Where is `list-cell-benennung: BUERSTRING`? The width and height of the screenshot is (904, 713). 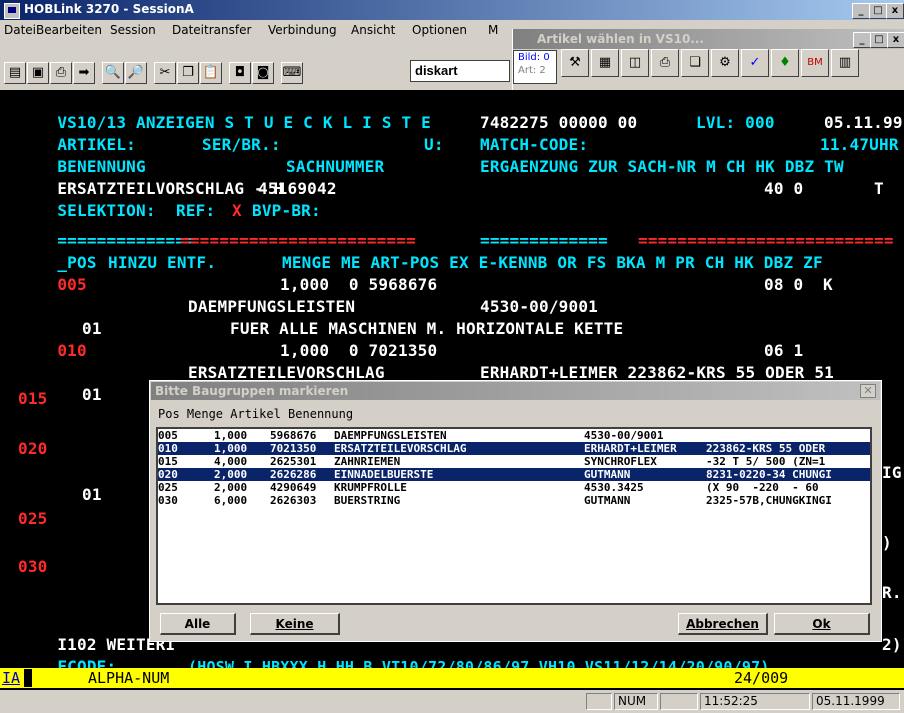
list-cell-benennung: BUERSTRING is located at coordinates (367, 500).